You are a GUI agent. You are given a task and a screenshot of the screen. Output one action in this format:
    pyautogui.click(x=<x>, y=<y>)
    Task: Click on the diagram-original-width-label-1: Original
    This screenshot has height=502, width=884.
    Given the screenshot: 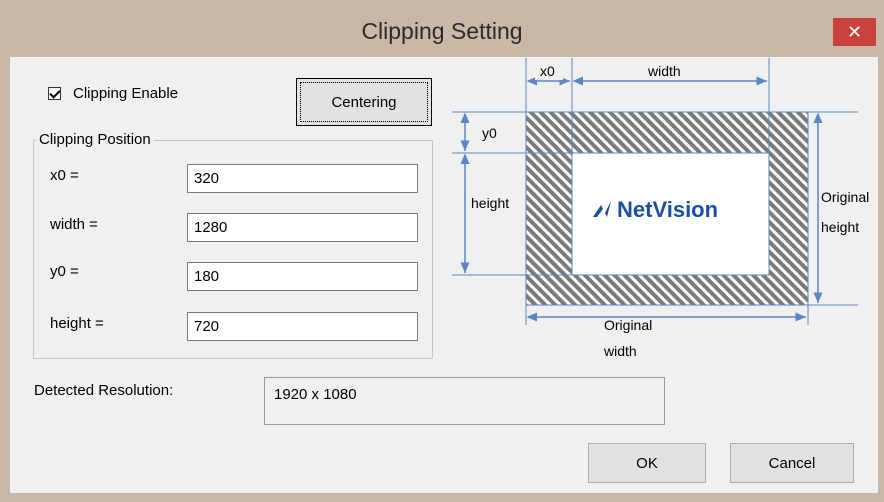 What is the action you would take?
    pyautogui.click(x=628, y=325)
    